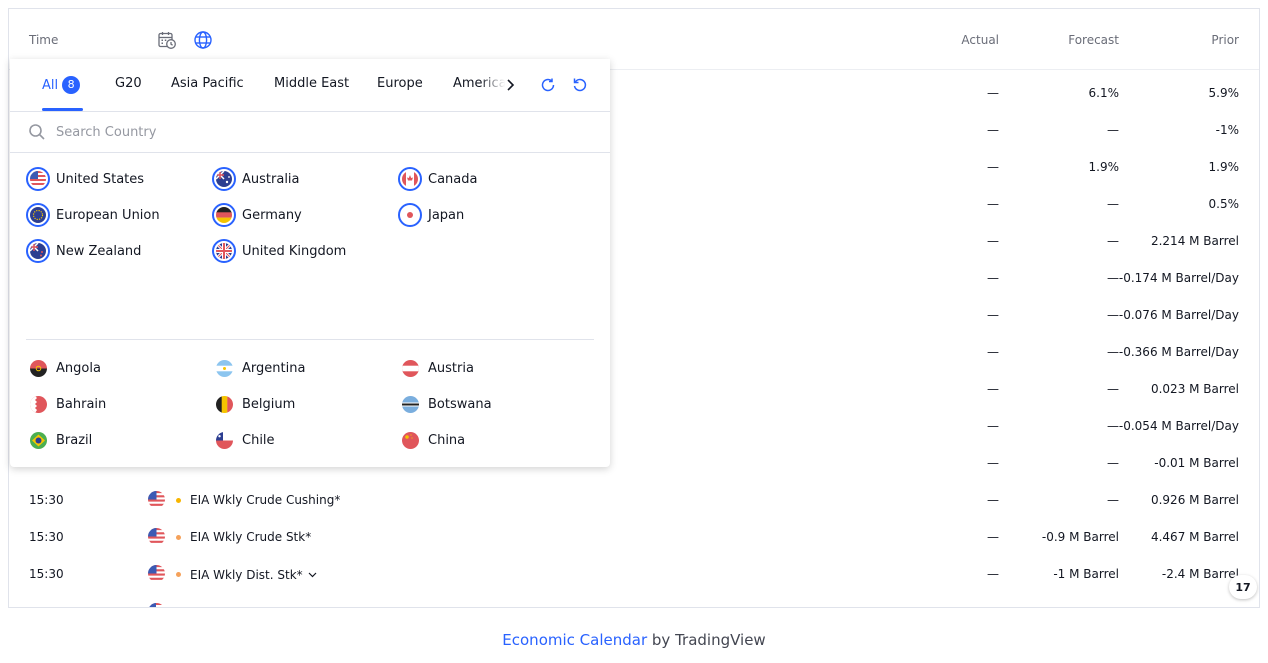 Image resolution: width=1268 pixels, height=663 pixels. Describe the element at coordinates (980, 40) in the screenshot. I see `header-actual: Actual` at that location.